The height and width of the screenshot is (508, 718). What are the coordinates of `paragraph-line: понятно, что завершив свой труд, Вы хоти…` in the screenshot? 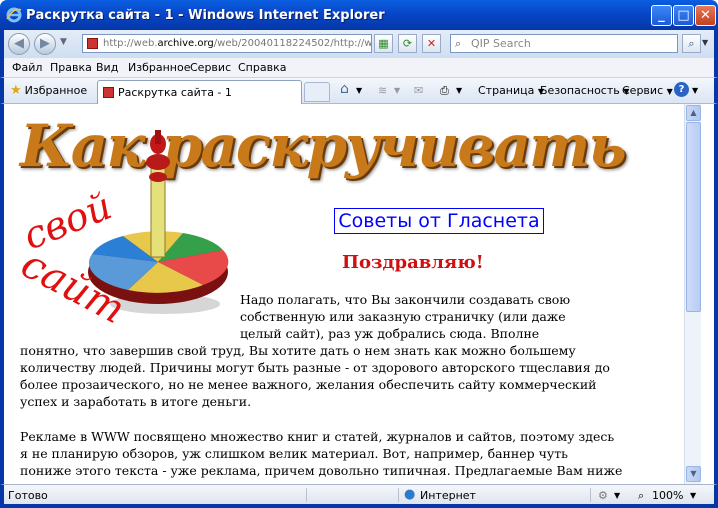 It's located at (298, 350).